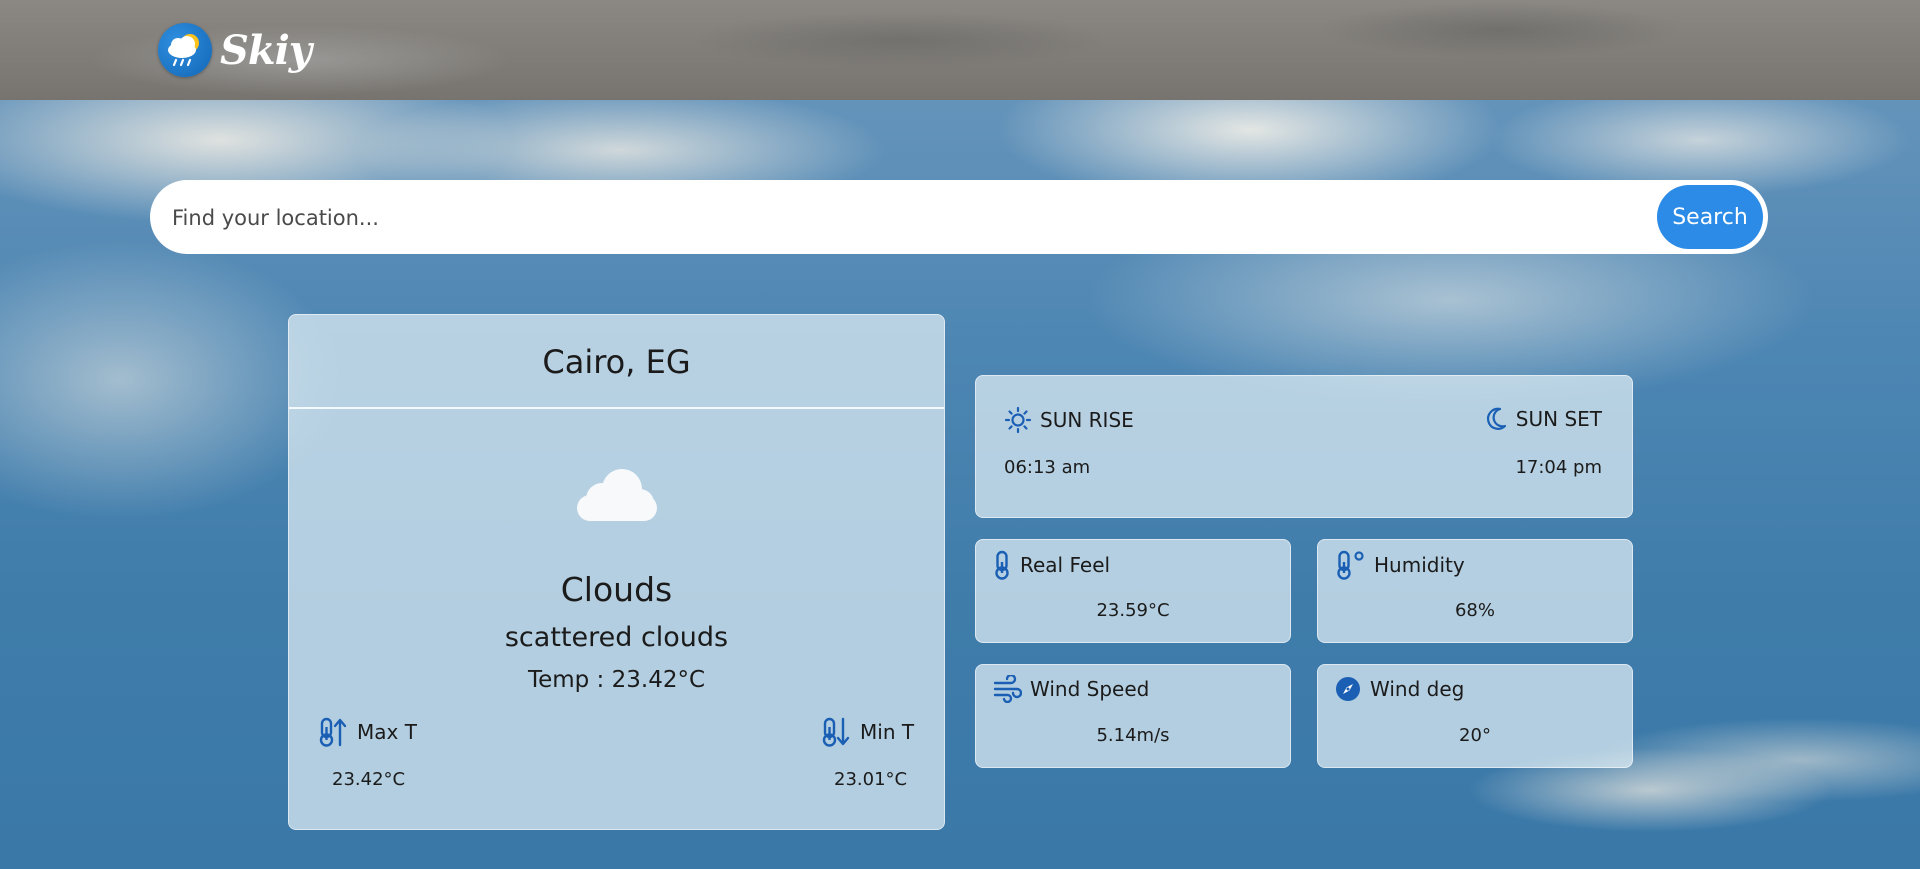 This screenshot has width=1920, height=869. Describe the element at coordinates (616, 680) in the screenshot. I see `current-temp: Temp : 23.42°C` at that location.